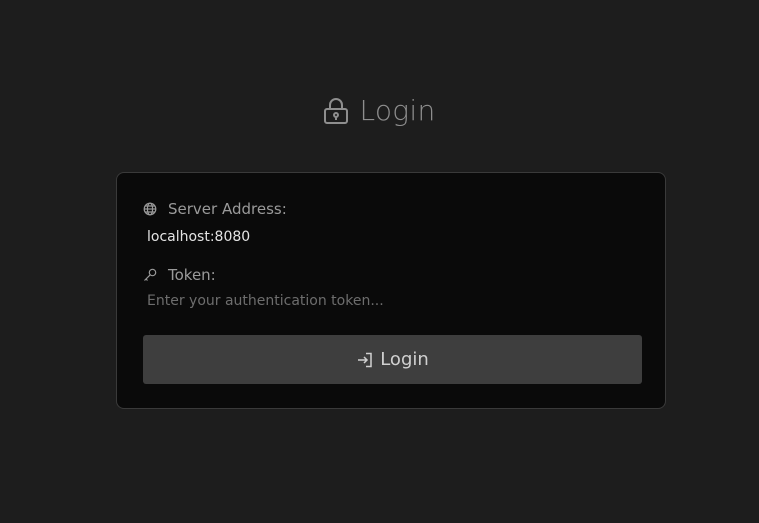 This screenshot has height=523, width=759. I want to click on token-input, so click(394, 301).